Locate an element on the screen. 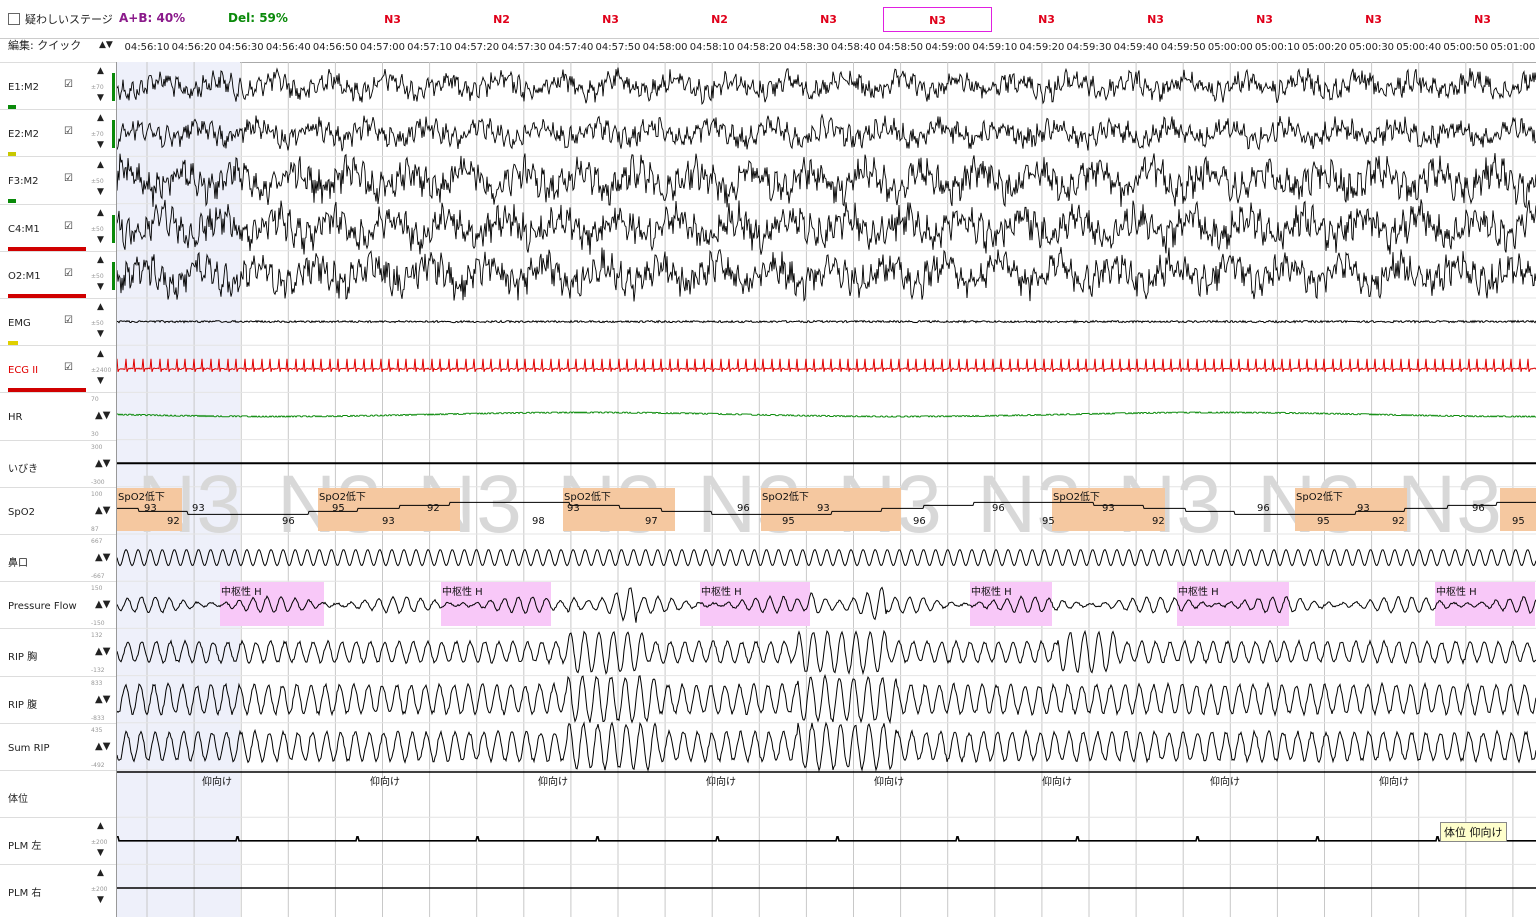 This screenshot has height=921, width=1539. channel-name: EMG is located at coordinates (19, 323).